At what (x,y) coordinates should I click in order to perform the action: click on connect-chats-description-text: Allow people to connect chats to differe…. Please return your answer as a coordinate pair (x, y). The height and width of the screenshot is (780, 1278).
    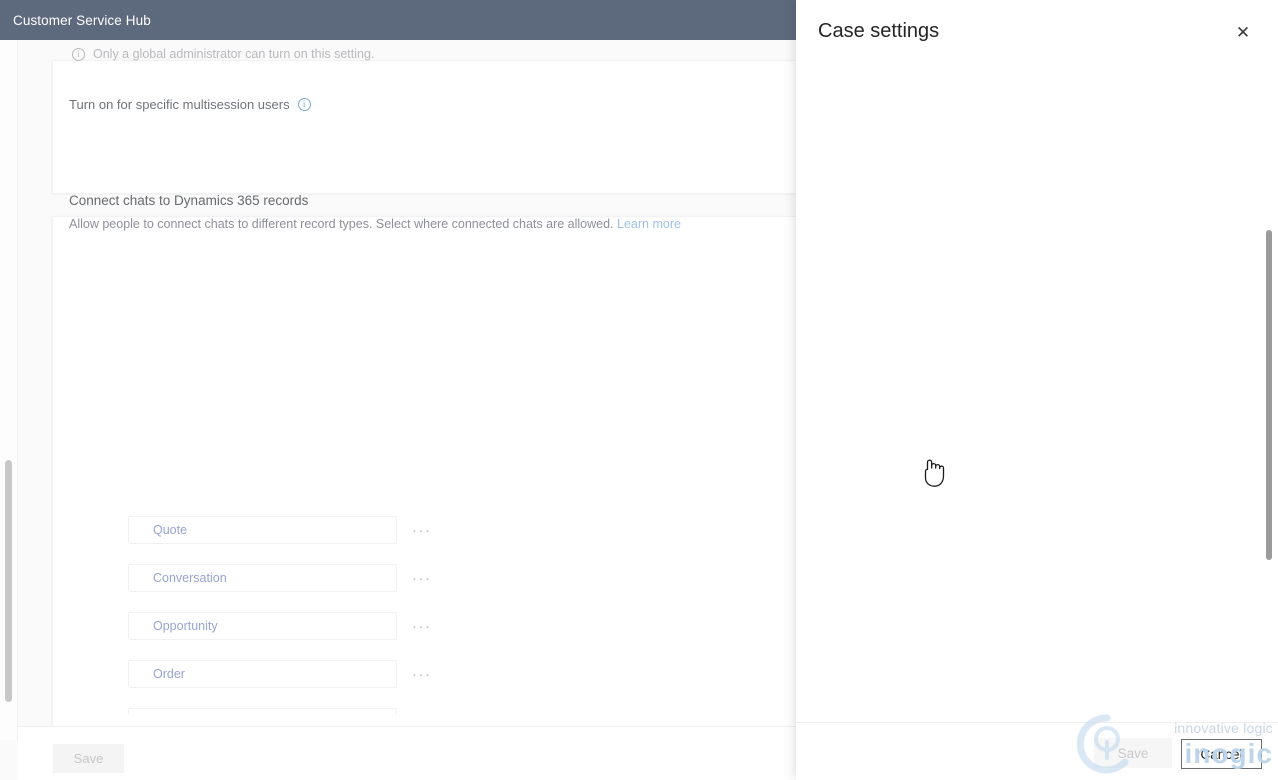
    Looking at the image, I should click on (341, 224).